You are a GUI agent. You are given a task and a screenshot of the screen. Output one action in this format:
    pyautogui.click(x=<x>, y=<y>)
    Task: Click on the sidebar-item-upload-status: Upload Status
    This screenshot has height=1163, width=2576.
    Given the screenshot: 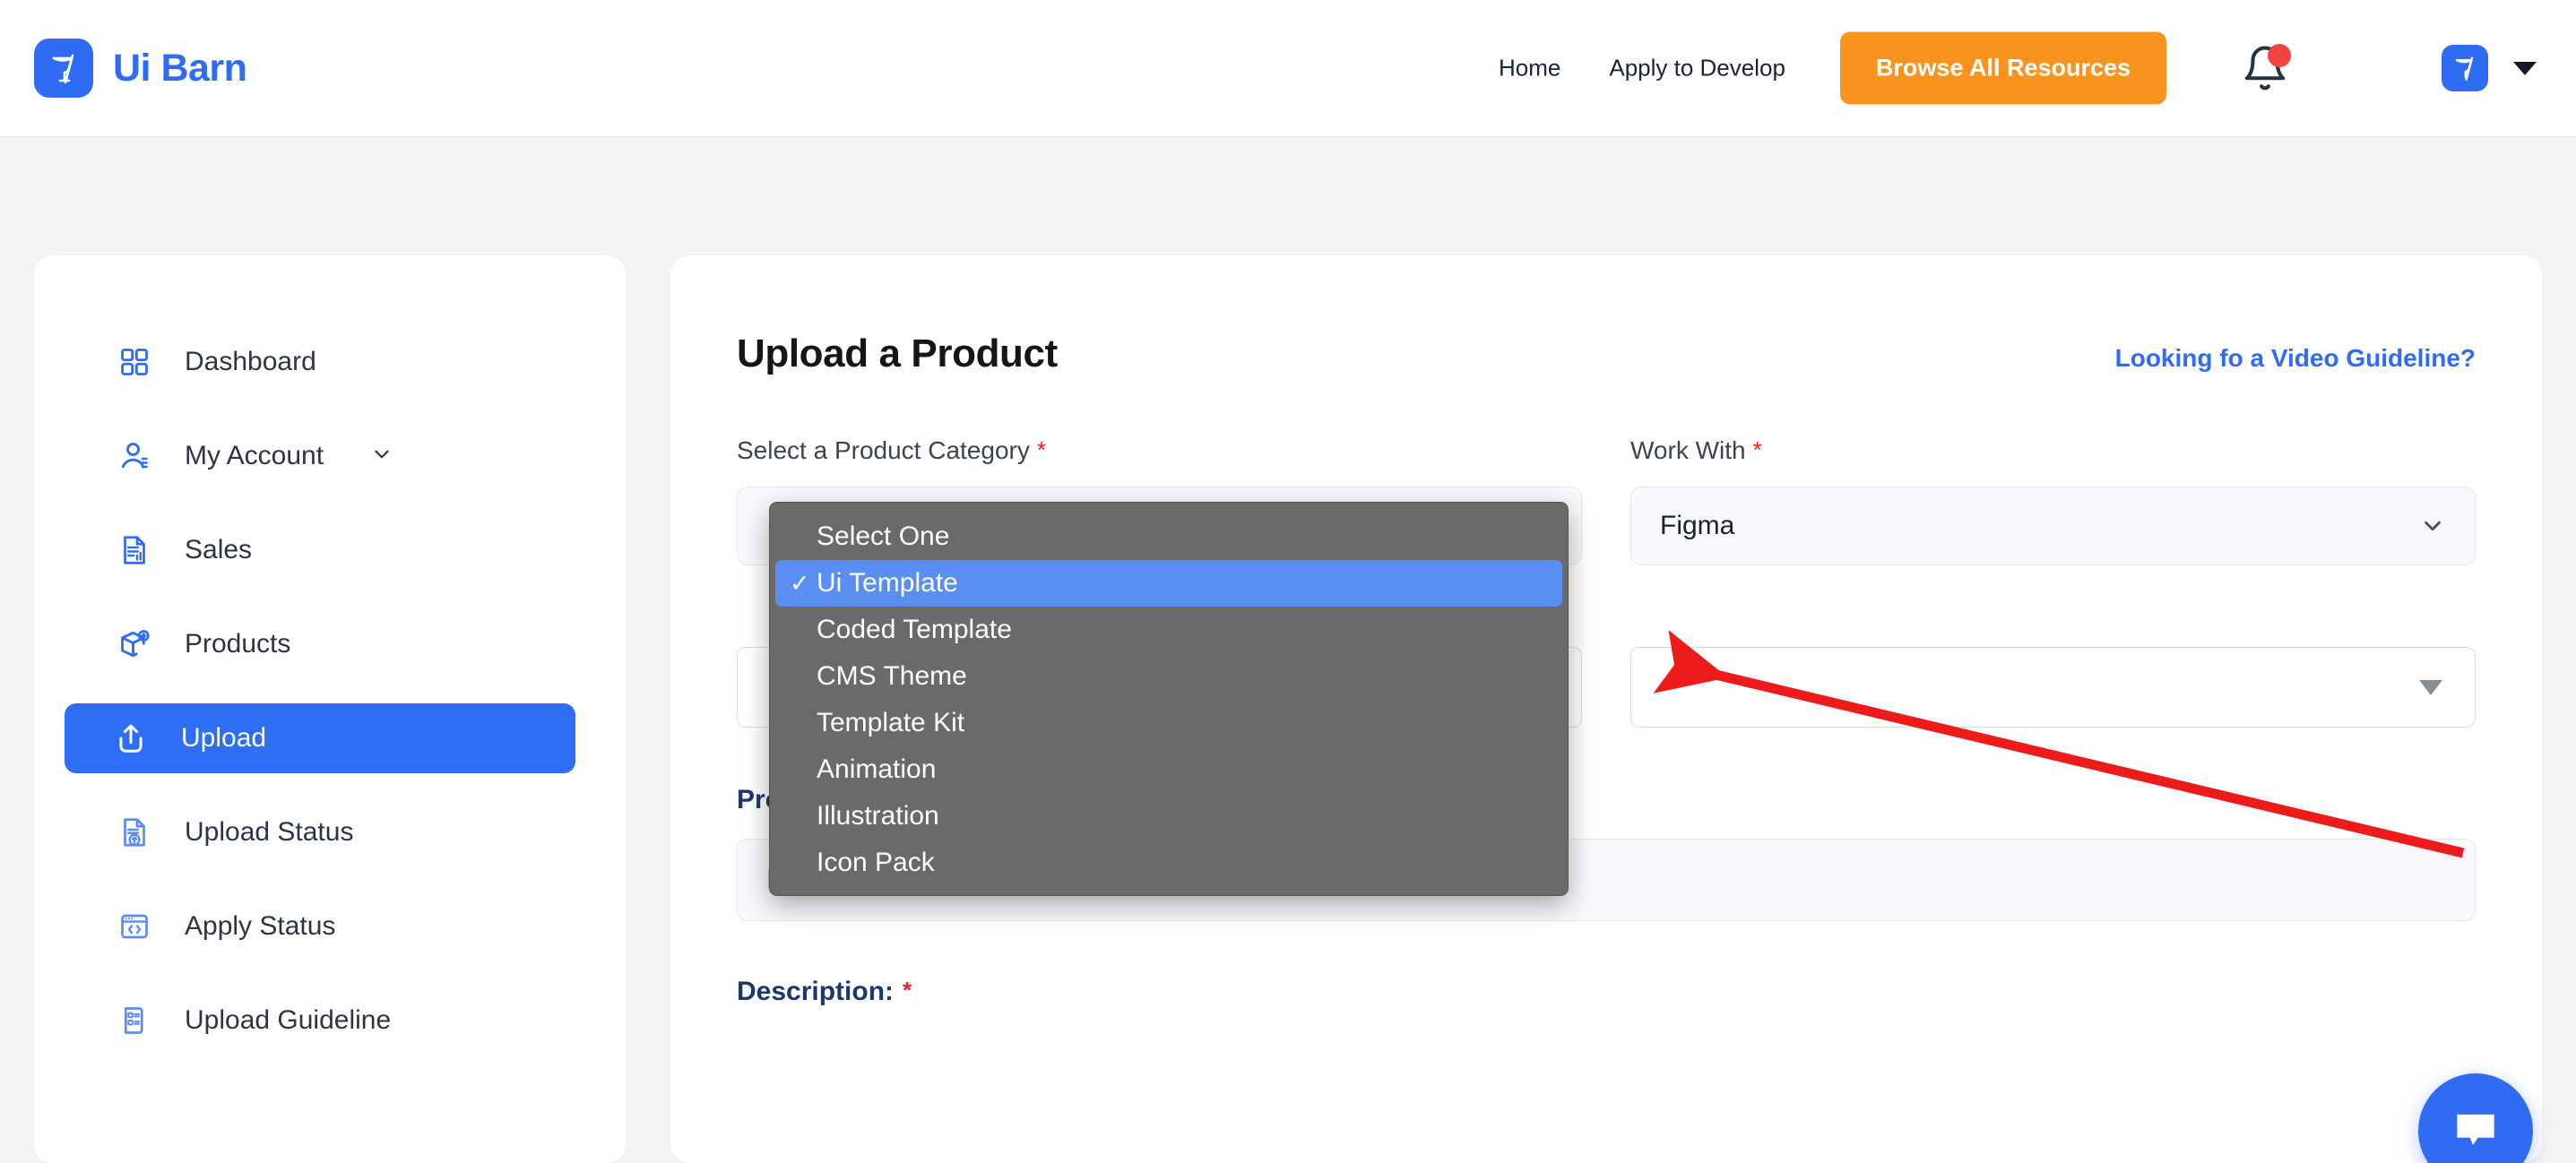 What is the action you would take?
    pyautogui.click(x=329, y=832)
    